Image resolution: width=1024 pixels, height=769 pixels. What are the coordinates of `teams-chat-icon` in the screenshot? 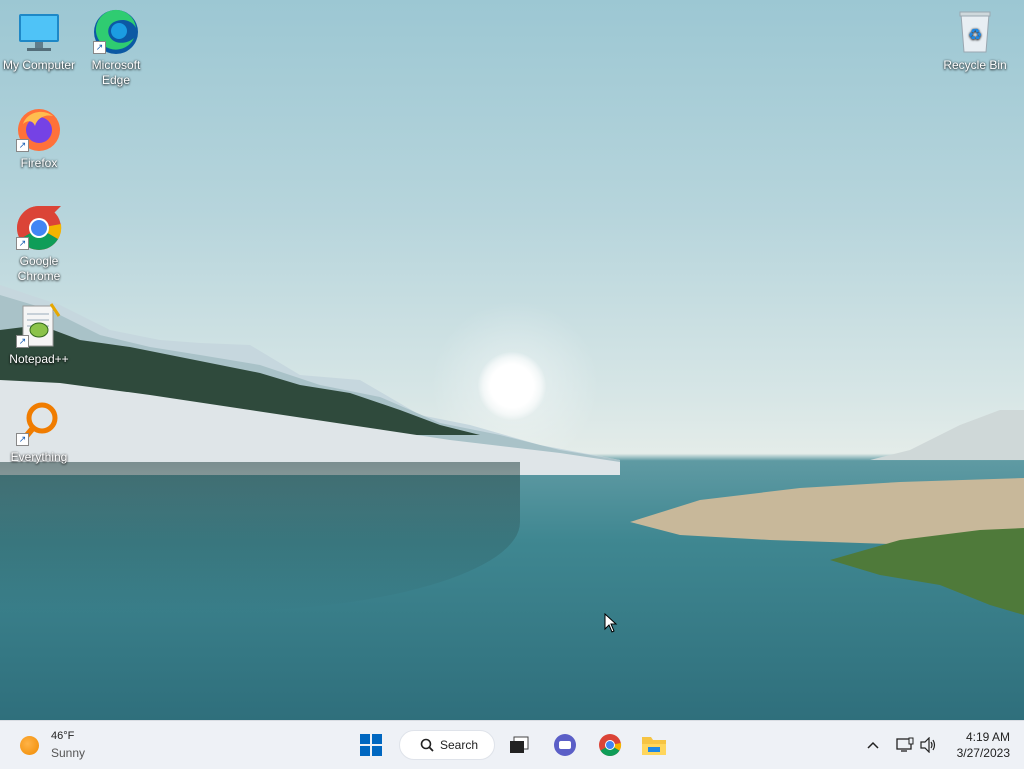 It's located at (565, 745).